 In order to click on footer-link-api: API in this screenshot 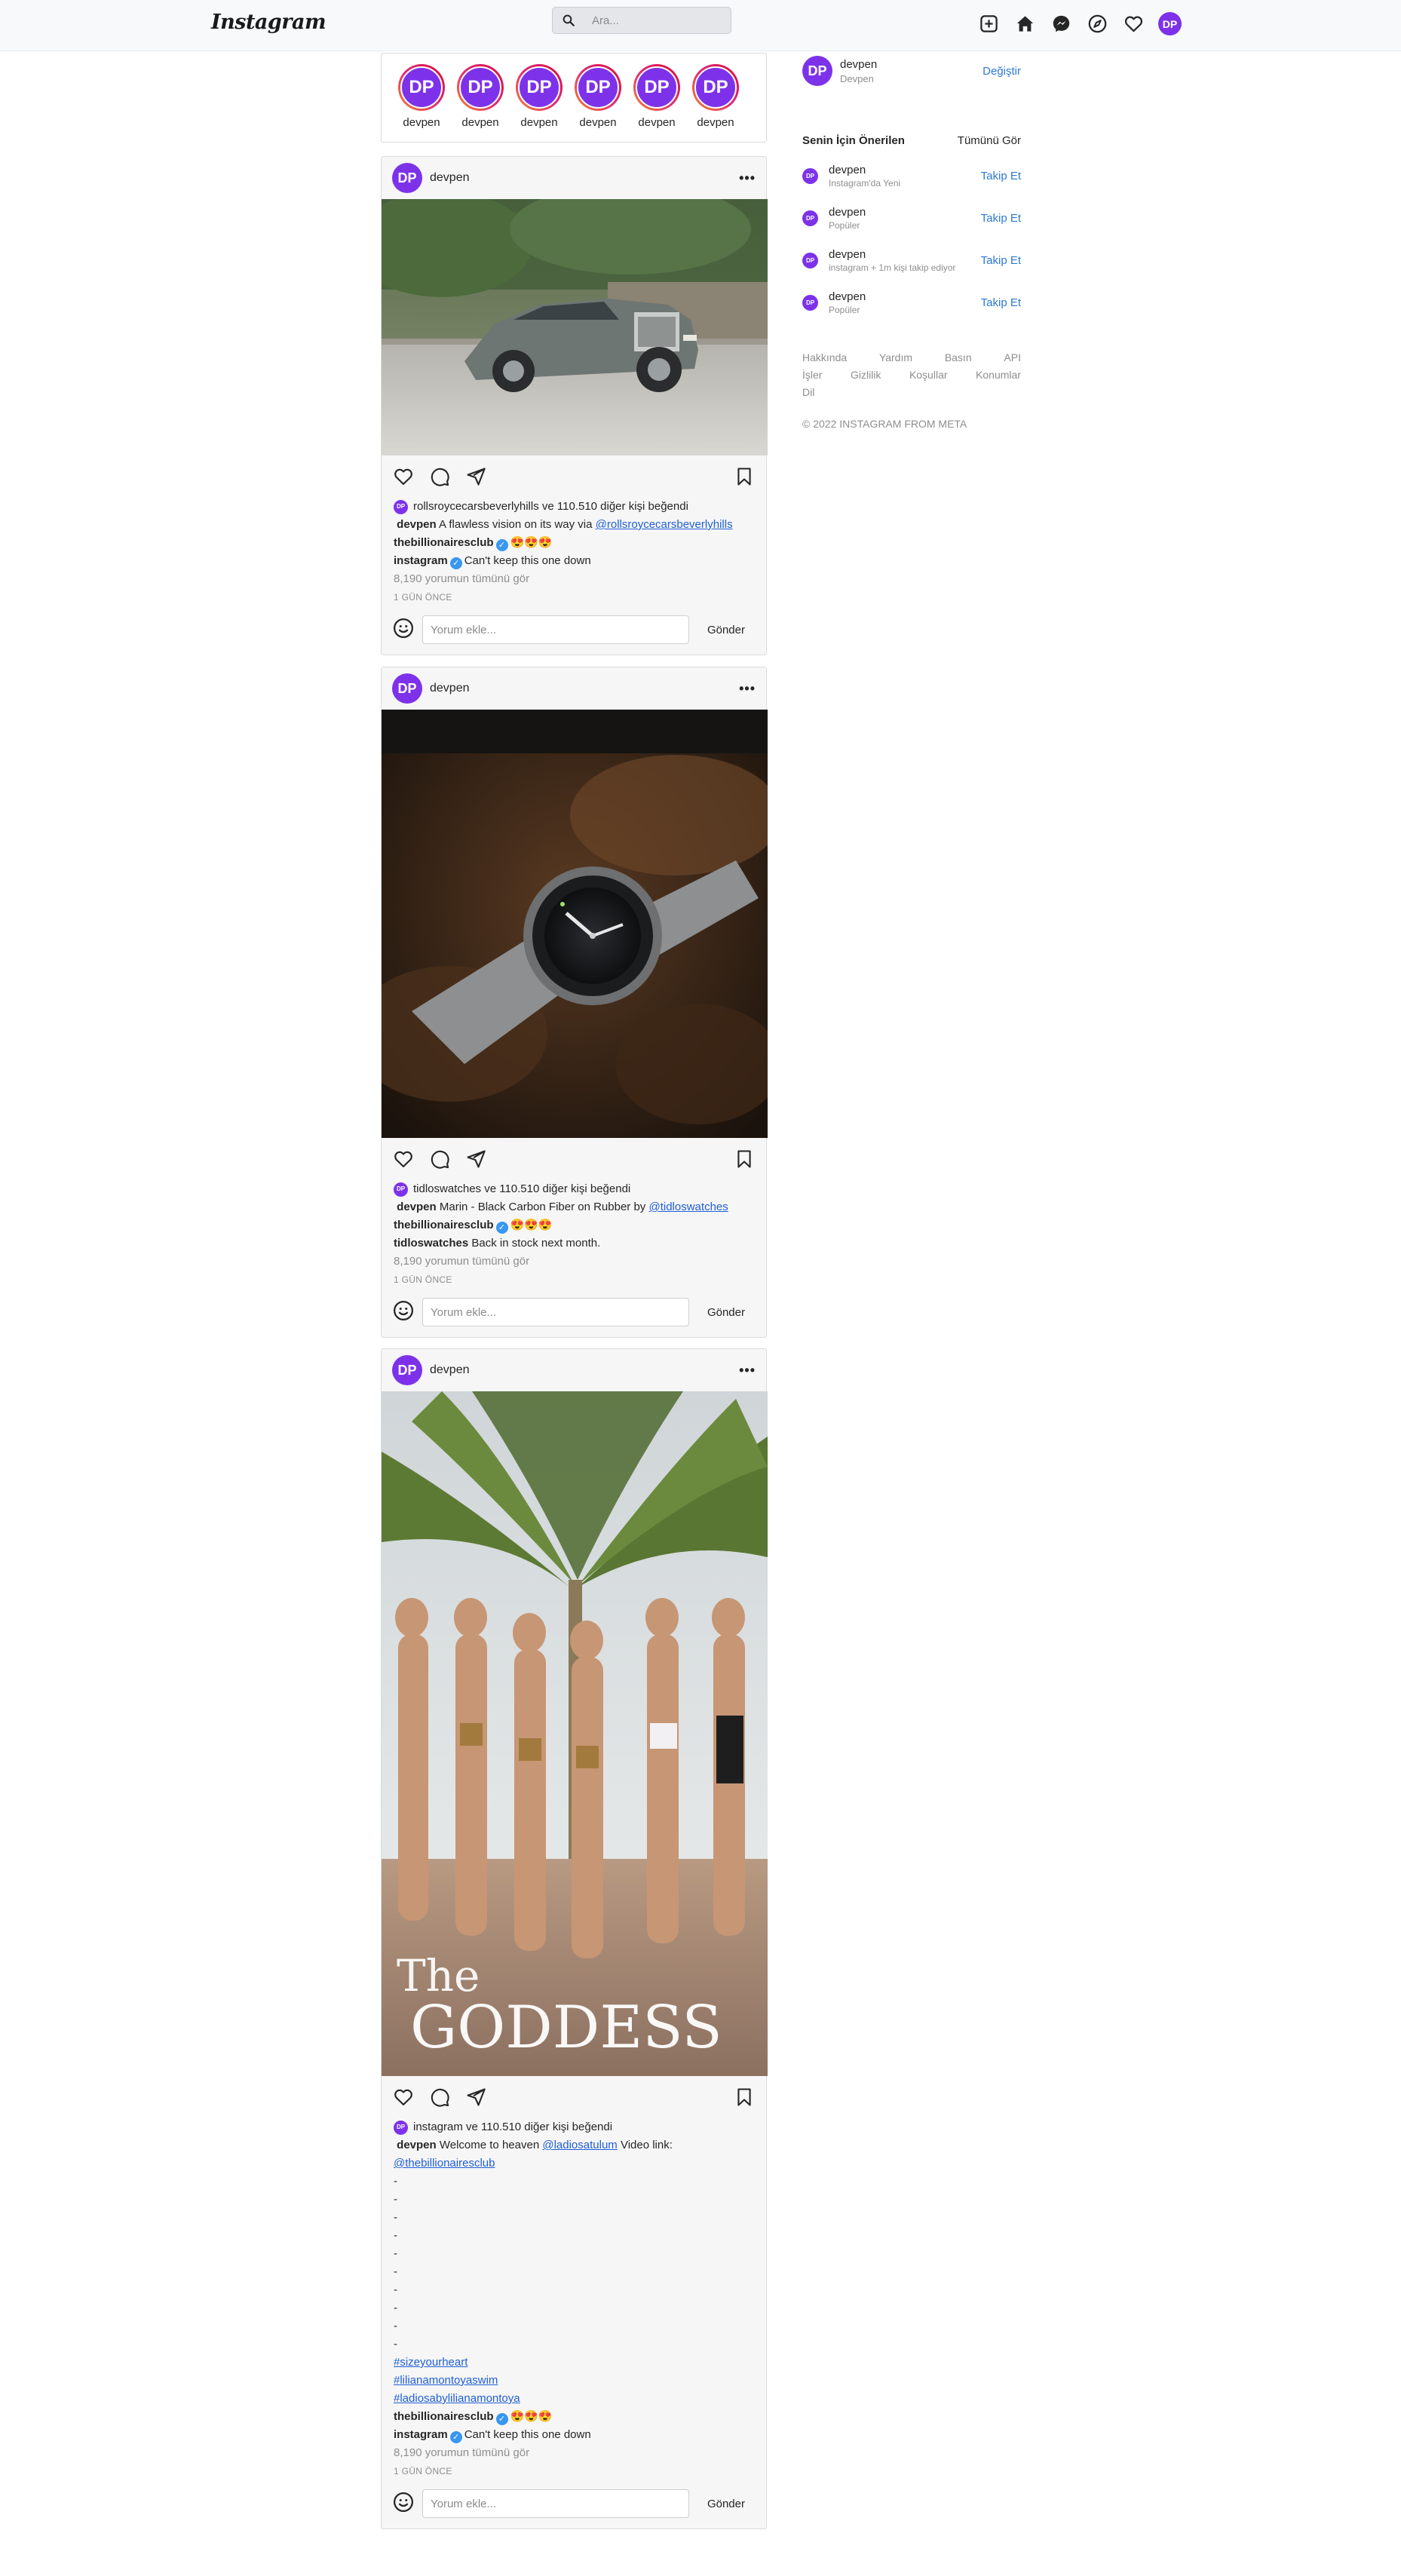, I will do `click(1012, 357)`.